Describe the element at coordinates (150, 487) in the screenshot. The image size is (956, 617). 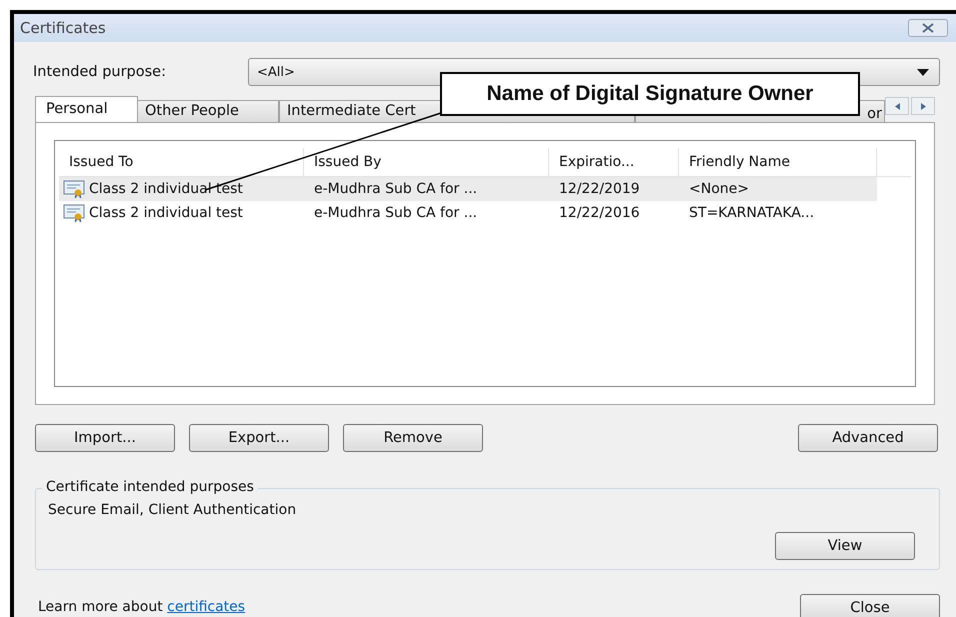
I see `group-title: Certificate intended purposes` at that location.